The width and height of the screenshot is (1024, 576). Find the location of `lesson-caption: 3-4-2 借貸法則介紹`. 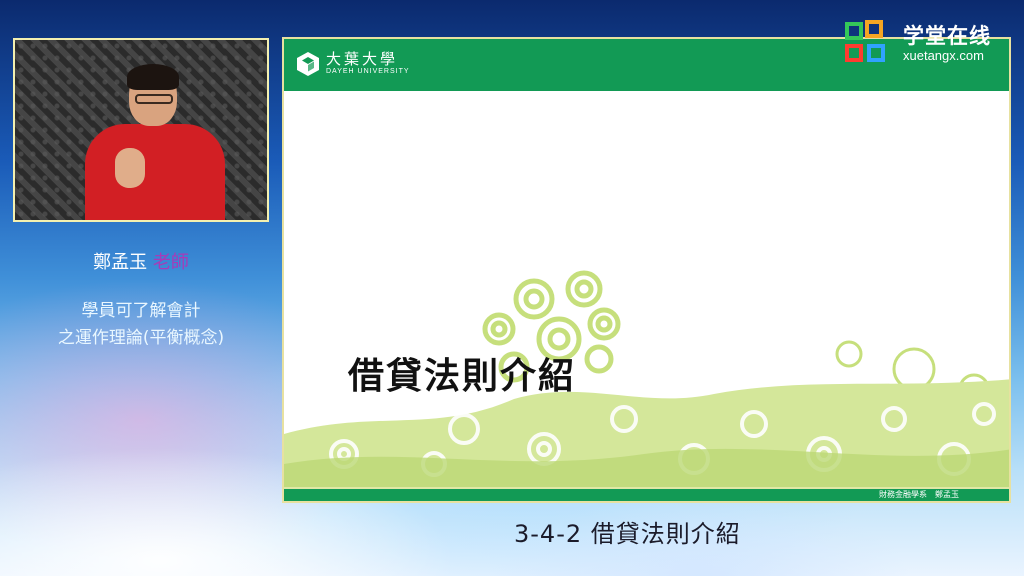

lesson-caption: 3-4-2 借貸法則介紹 is located at coordinates (627, 534).